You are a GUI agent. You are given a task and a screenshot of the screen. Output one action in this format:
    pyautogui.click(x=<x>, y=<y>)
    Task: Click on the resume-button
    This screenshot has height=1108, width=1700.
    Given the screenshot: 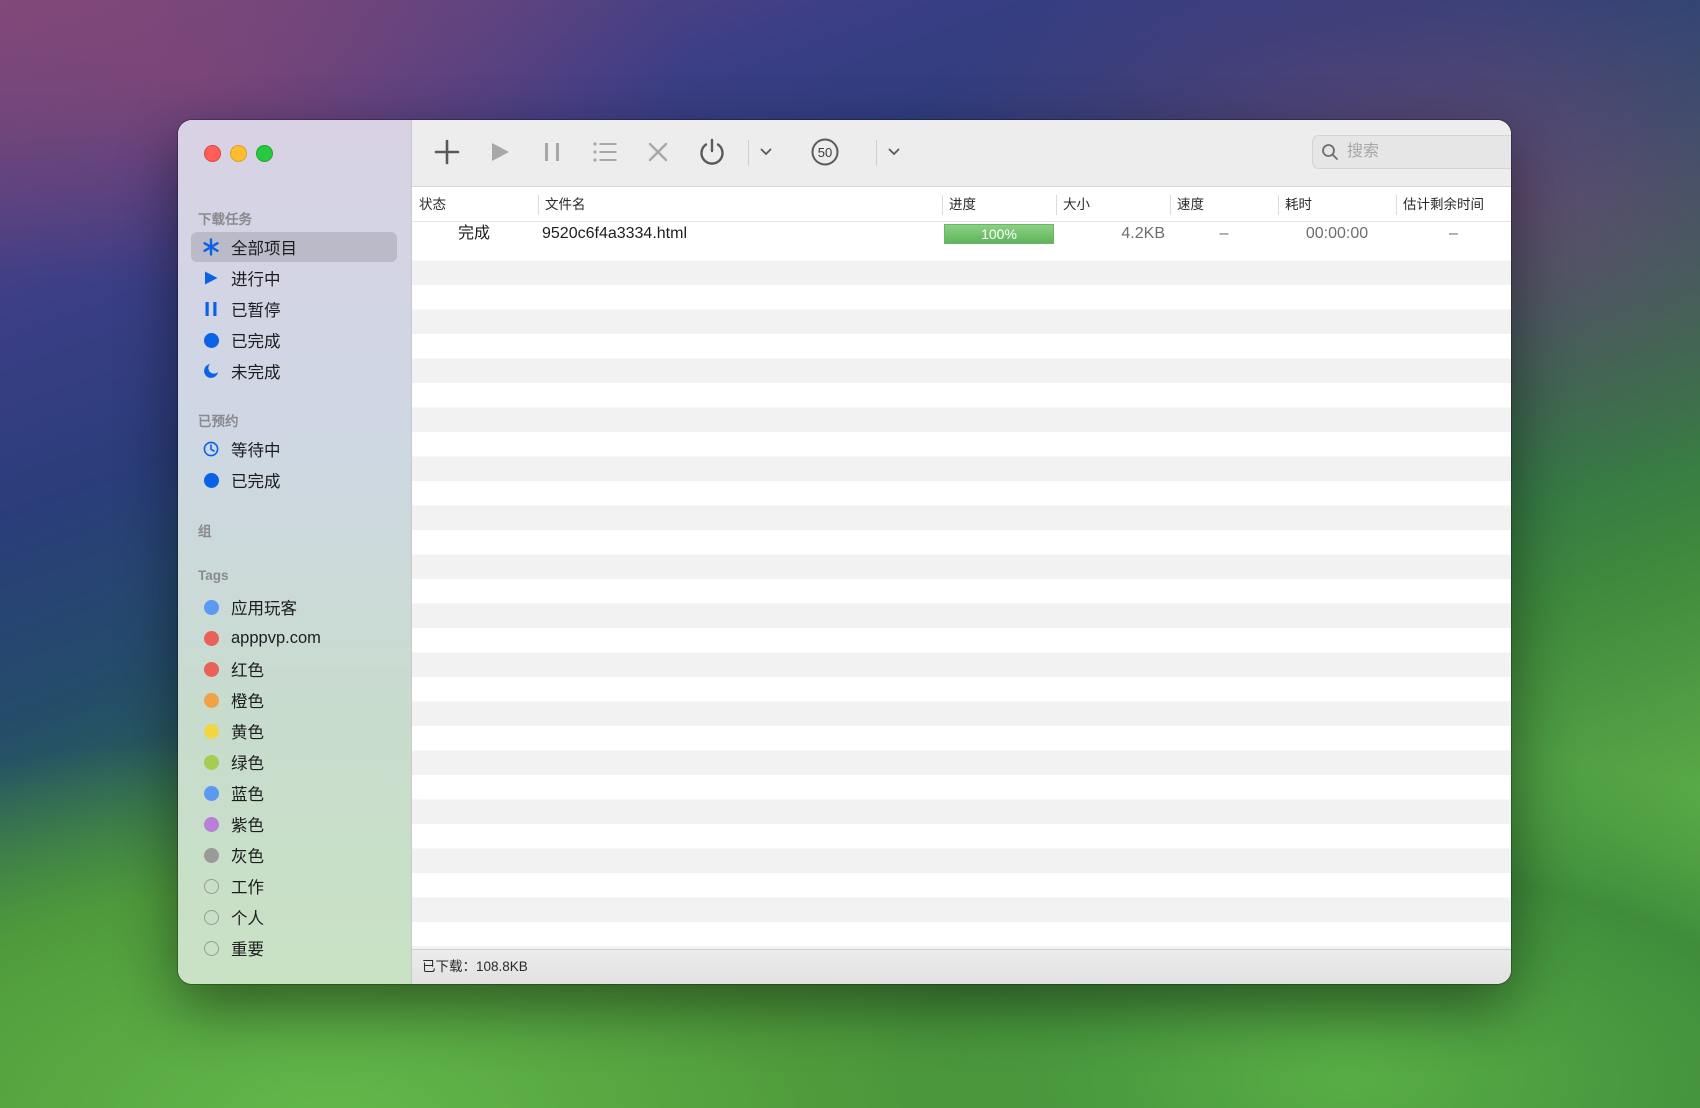 What is the action you would take?
    pyautogui.click(x=500, y=152)
    